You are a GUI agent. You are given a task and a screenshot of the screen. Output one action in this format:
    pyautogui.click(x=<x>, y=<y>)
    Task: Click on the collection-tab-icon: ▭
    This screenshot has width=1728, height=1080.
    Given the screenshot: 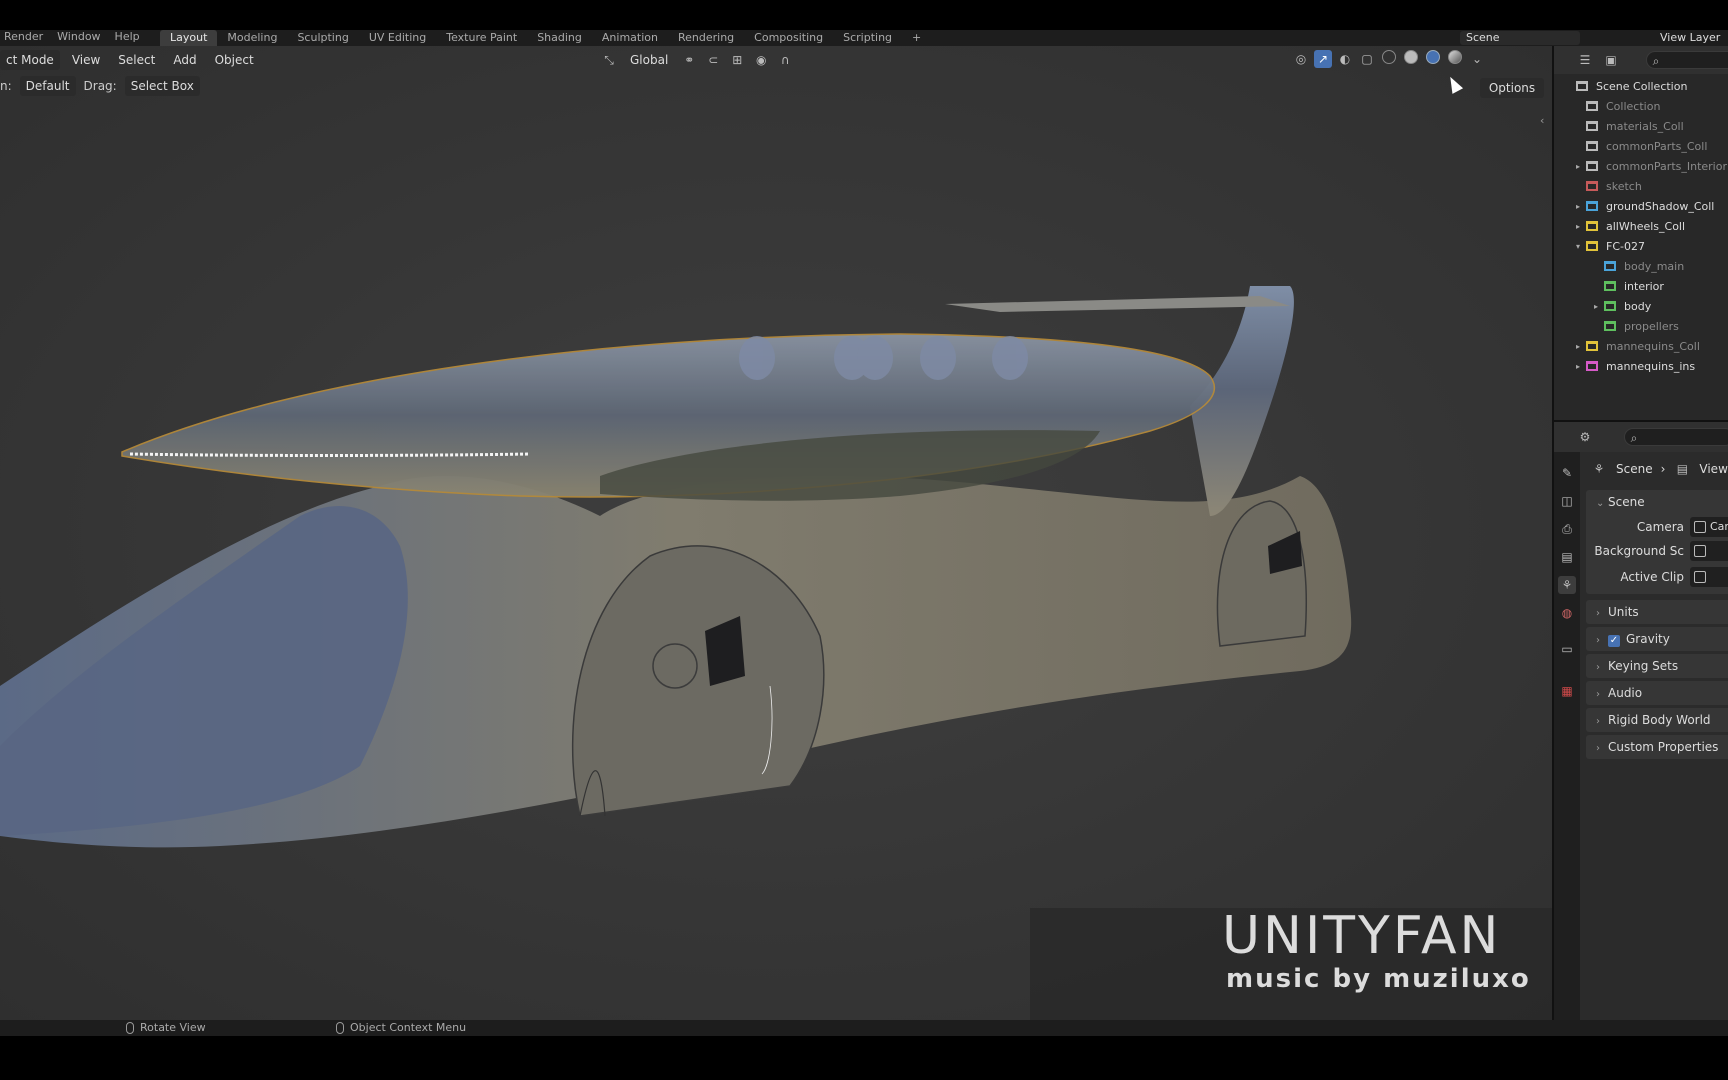 What is the action you would take?
    pyautogui.click(x=1567, y=649)
    